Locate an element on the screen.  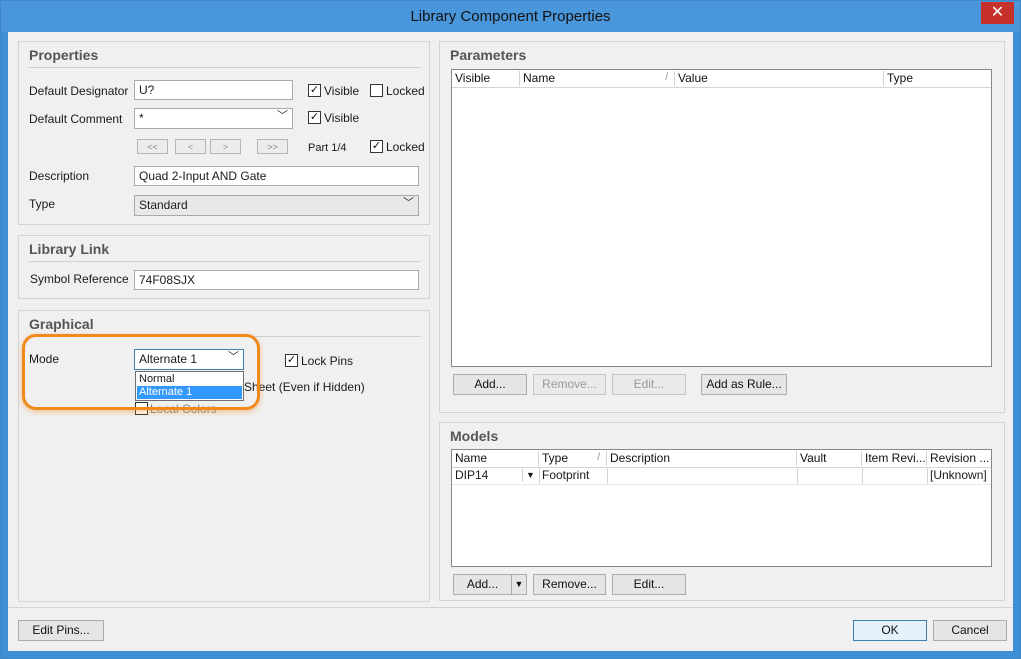
symbol-reference-label: Symbol Reference is located at coordinates (79, 279).